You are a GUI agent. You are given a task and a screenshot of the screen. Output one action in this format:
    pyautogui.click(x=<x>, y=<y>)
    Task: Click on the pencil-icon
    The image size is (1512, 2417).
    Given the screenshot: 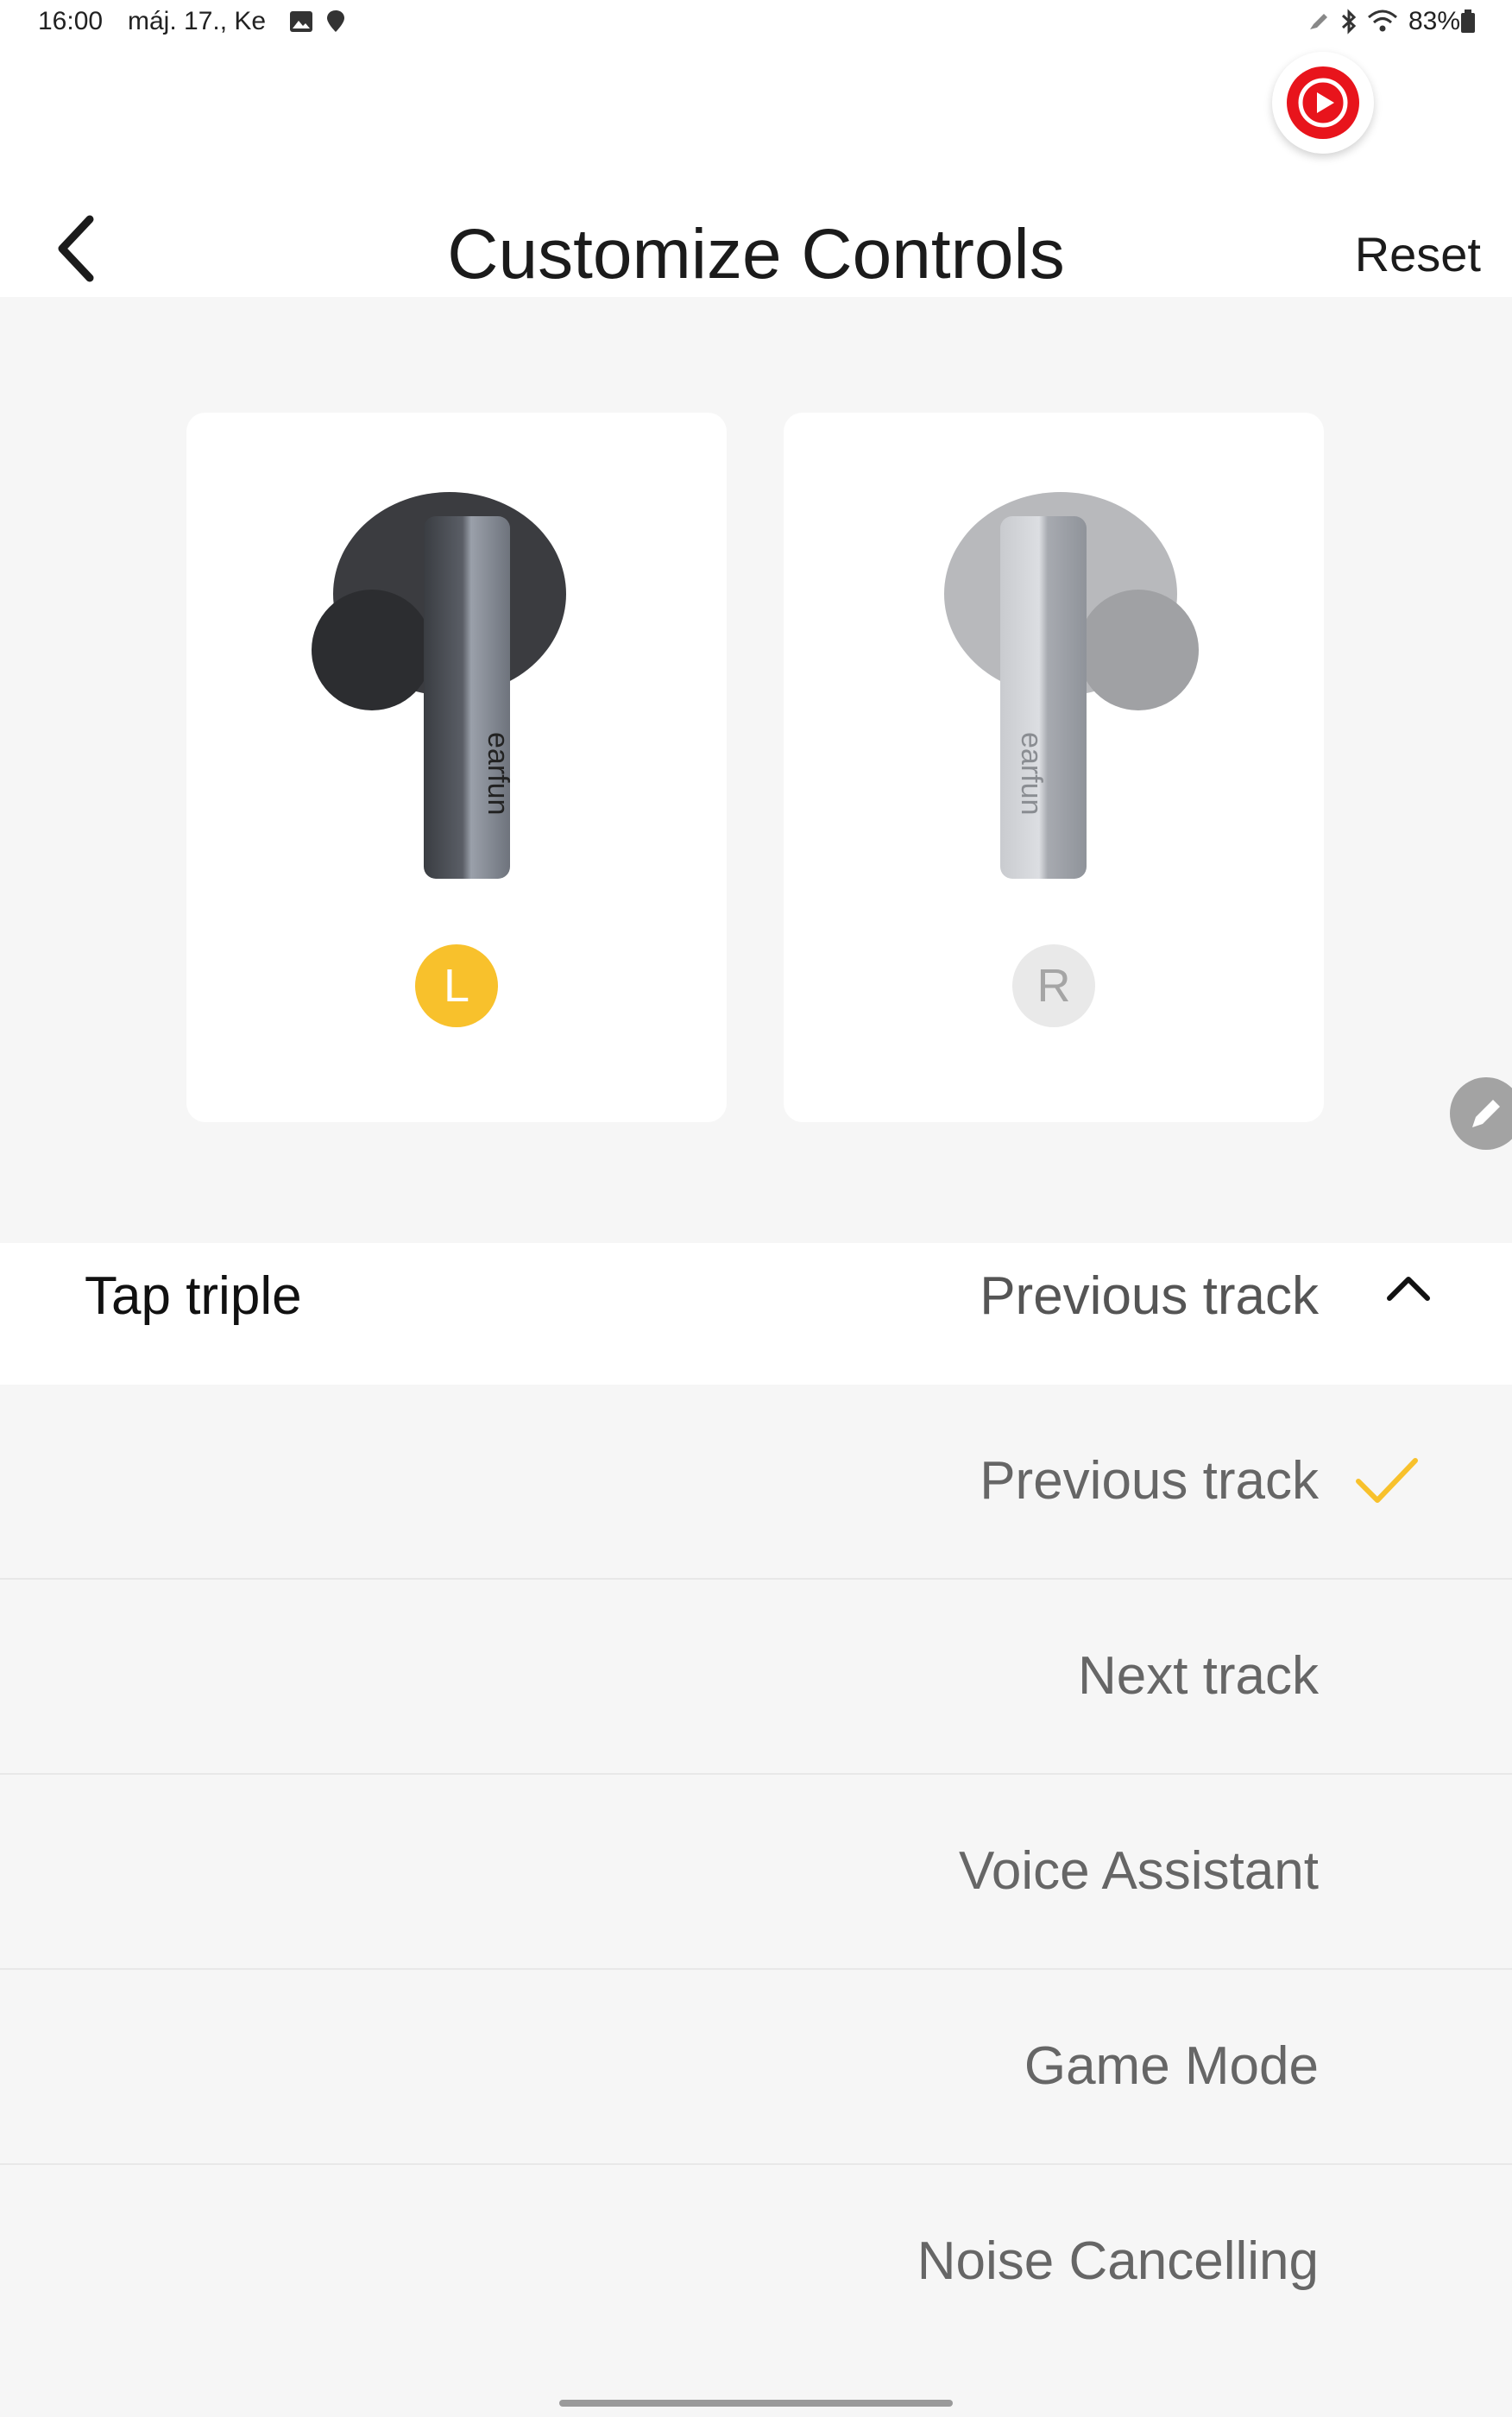 What is the action you would take?
    pyautogui.click(x=1486, y=1113)
    